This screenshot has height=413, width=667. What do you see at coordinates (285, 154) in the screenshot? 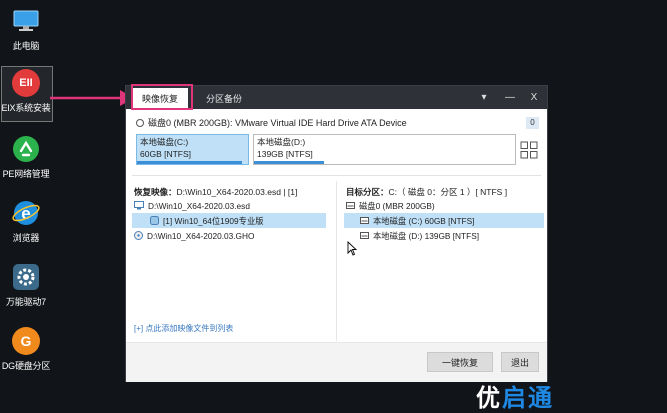
I see `partition-info: 139GB [NTFS]` at bounding box center [285, 154].